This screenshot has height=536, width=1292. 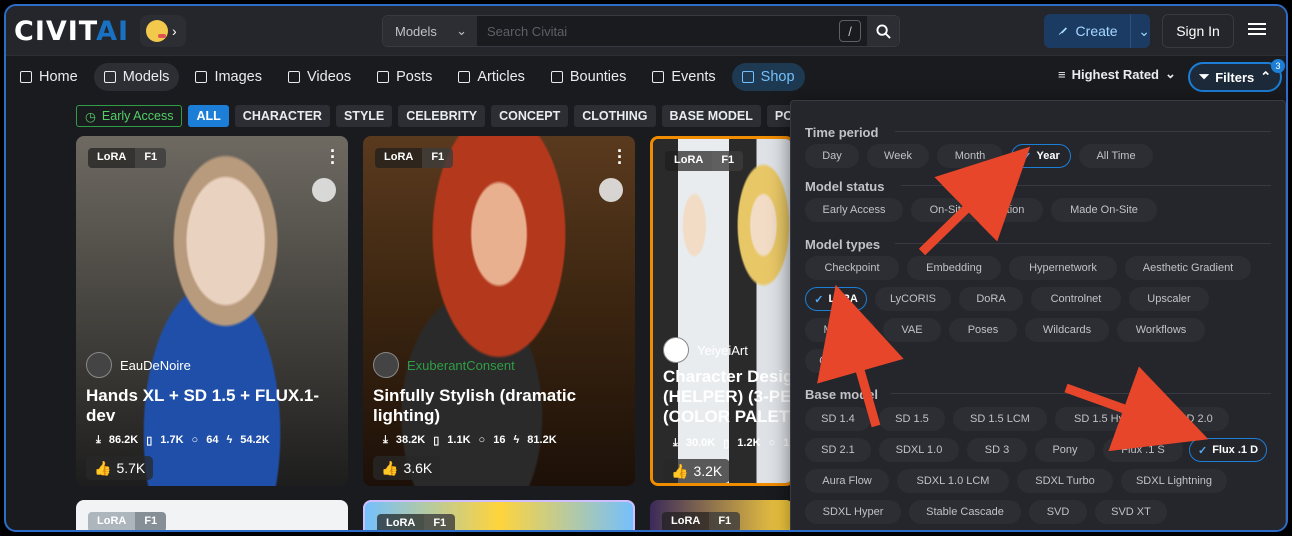 What do you see at coordinates (852, 268) in the screenshot?
I see `type-checkpoint: Checkpoint` at bounding box center [852, 268].